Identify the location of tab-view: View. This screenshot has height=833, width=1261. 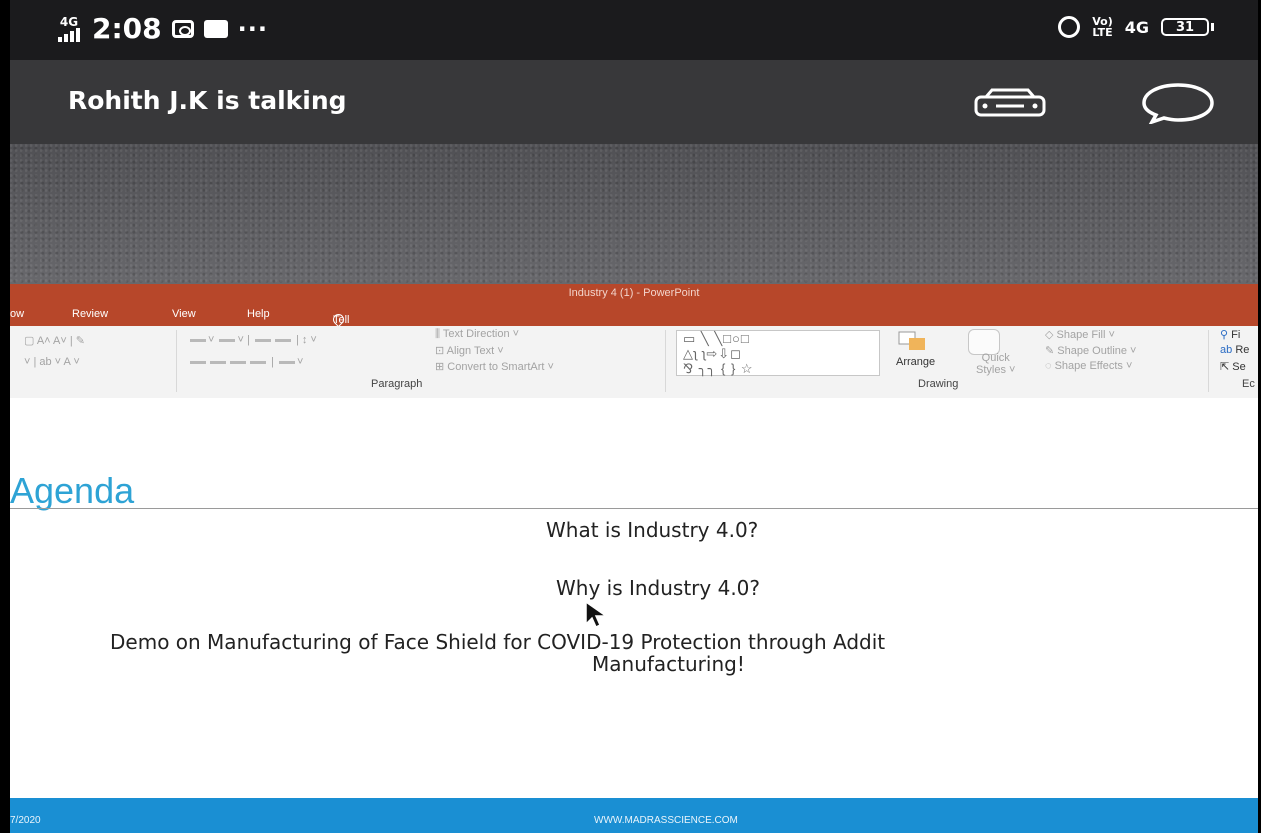
(184, 314).